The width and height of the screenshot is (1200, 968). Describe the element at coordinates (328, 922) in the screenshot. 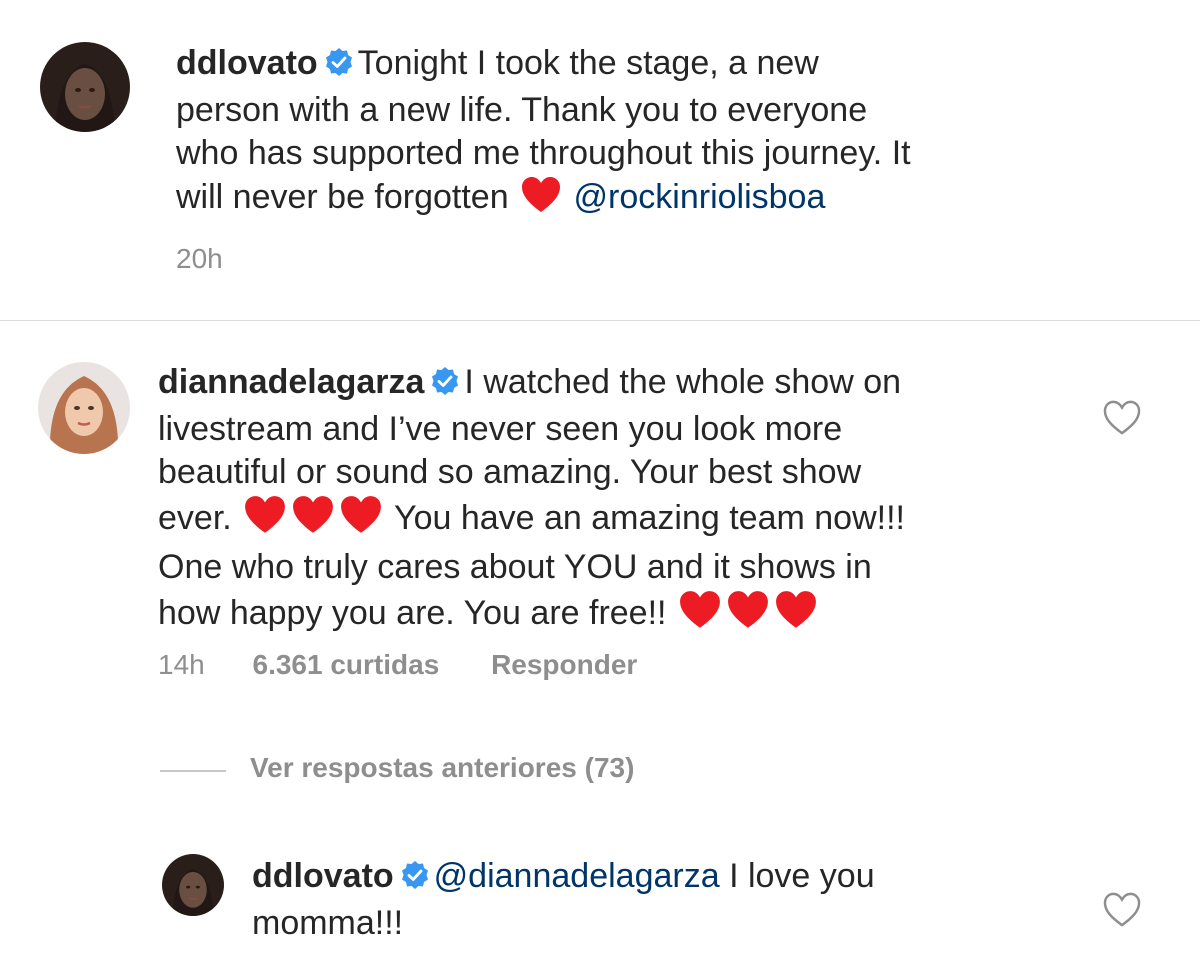

I see `reply-text-line2: momma!!!` at that location.